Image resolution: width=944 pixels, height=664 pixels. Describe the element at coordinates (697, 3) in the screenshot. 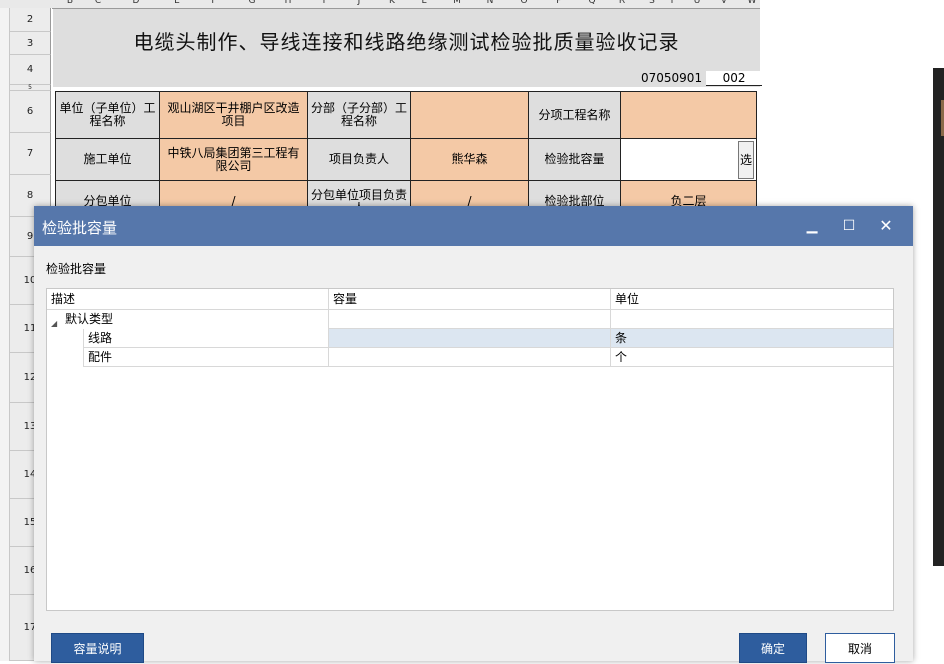

I see `column-letter: U` at that location.